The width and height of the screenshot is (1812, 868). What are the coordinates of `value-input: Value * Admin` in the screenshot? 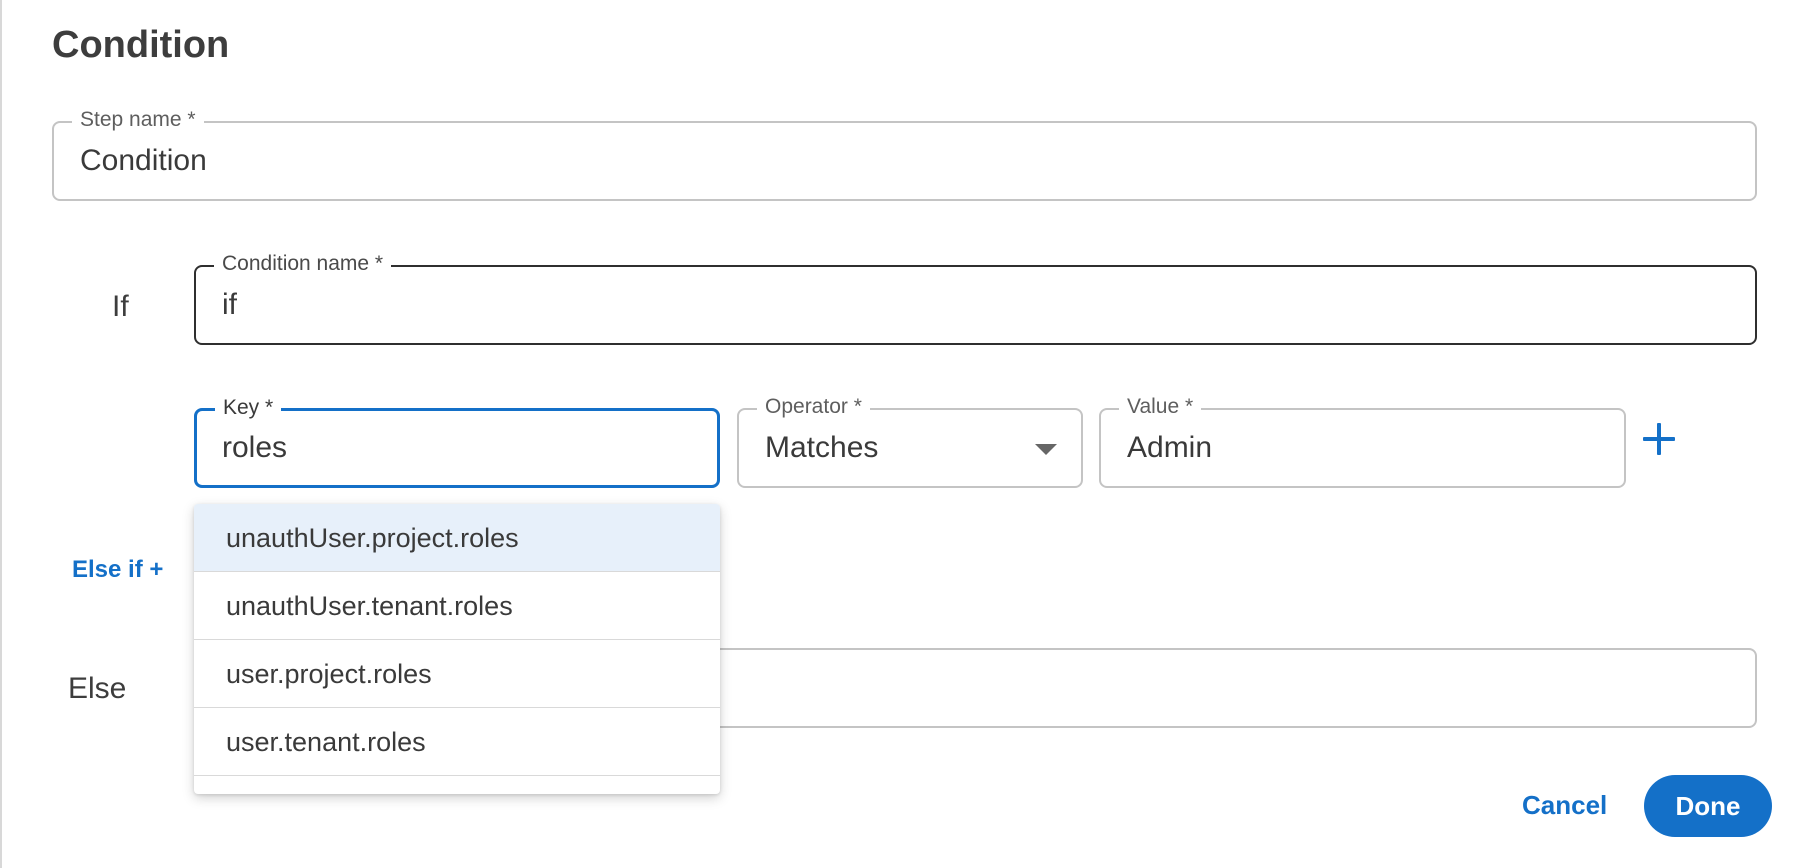 It's located at (1362, 441).